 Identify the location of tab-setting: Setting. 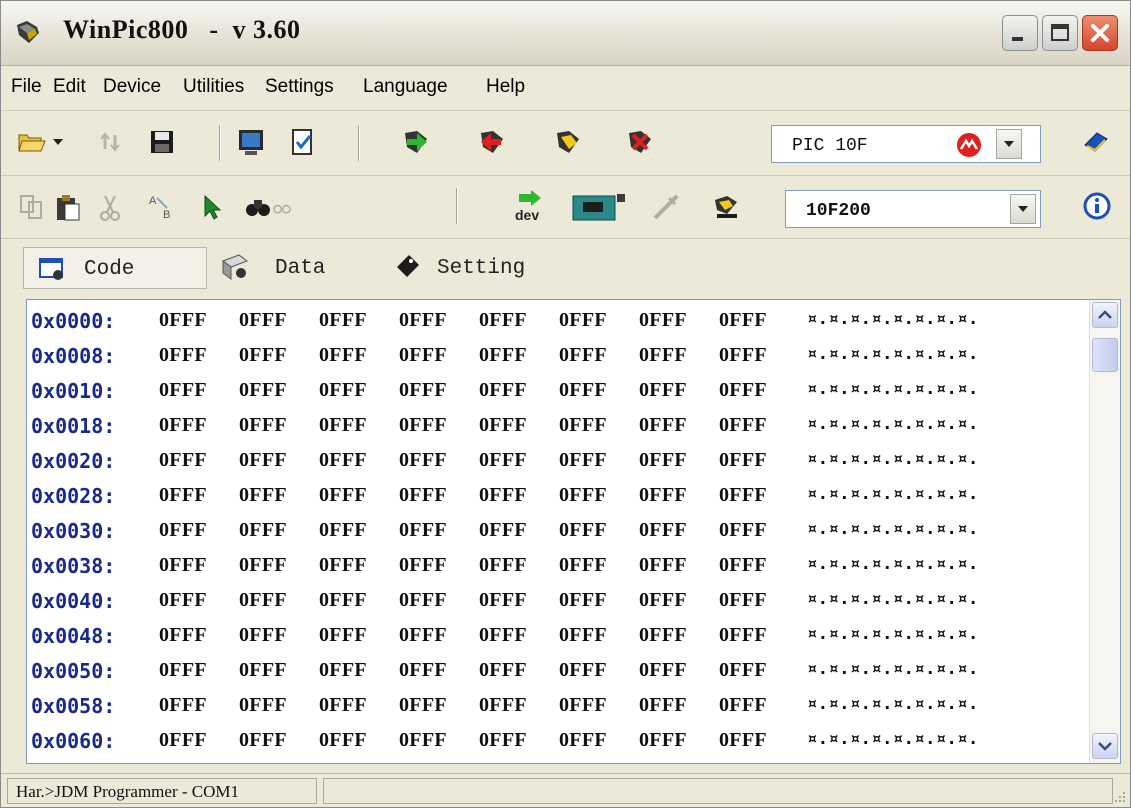
(481, 268).